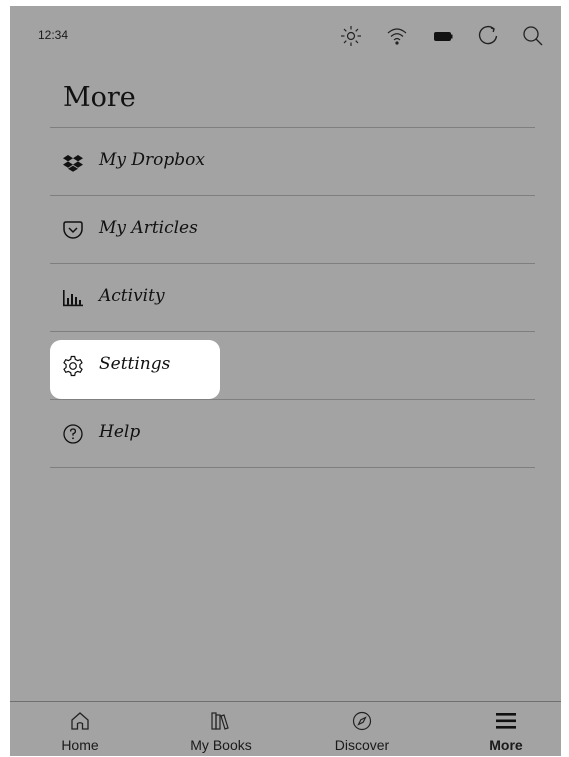 The image size is (569, 757). What do you see at coordinates (132, 296) in the screenshot?
I see `menu-item-label: Activity` at bounding box center [132, 296].